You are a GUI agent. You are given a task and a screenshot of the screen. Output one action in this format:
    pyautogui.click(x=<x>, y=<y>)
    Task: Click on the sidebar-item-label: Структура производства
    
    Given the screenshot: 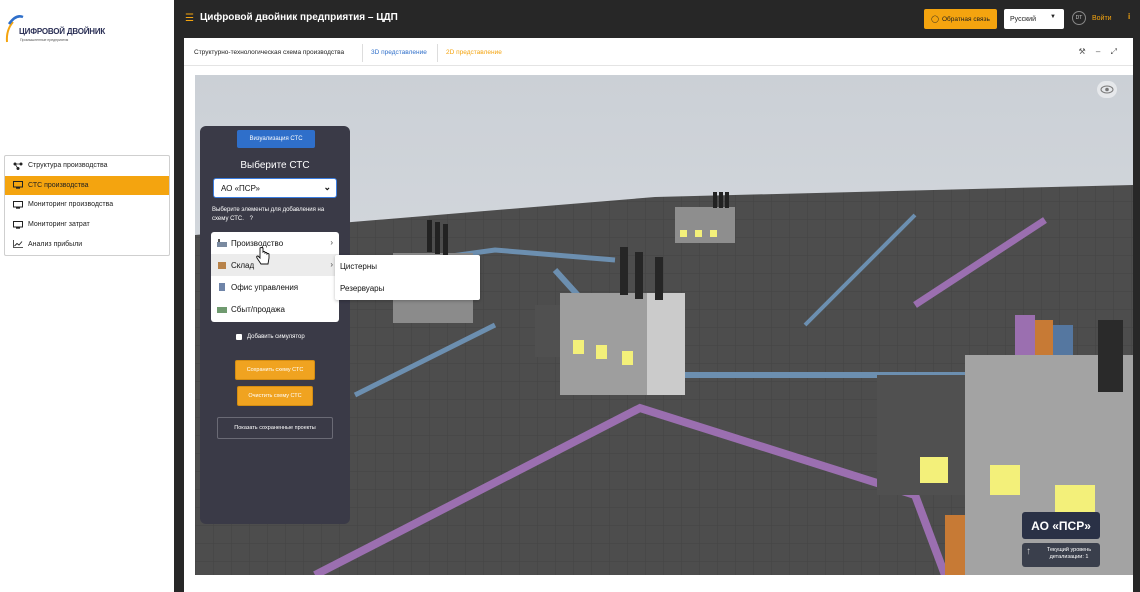 What is the action you would take?
    pyautogui.click(x=68, y=166)
    